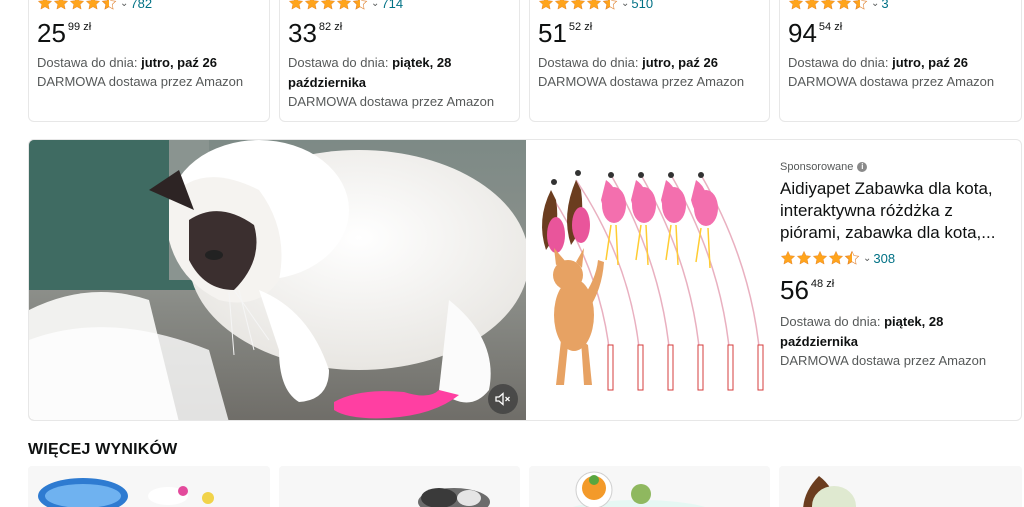 The image size is (1024, 507). What do you see at coordinates (141, 5) in the screenshot?
I see `review-count: 782` at bounding box center [141, 5].